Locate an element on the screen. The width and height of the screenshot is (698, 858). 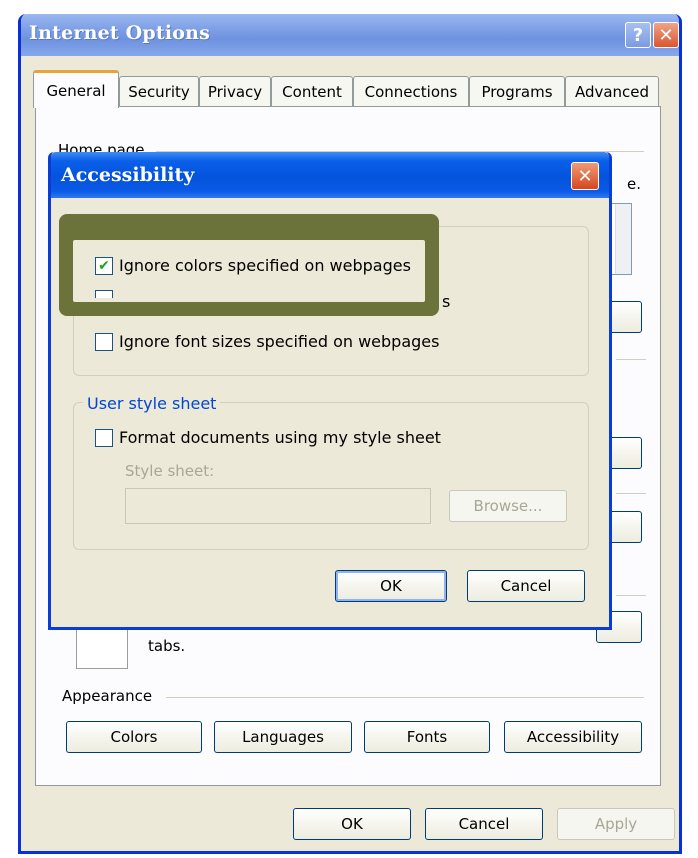
tabs-icon is located at coordinates (102, 648).